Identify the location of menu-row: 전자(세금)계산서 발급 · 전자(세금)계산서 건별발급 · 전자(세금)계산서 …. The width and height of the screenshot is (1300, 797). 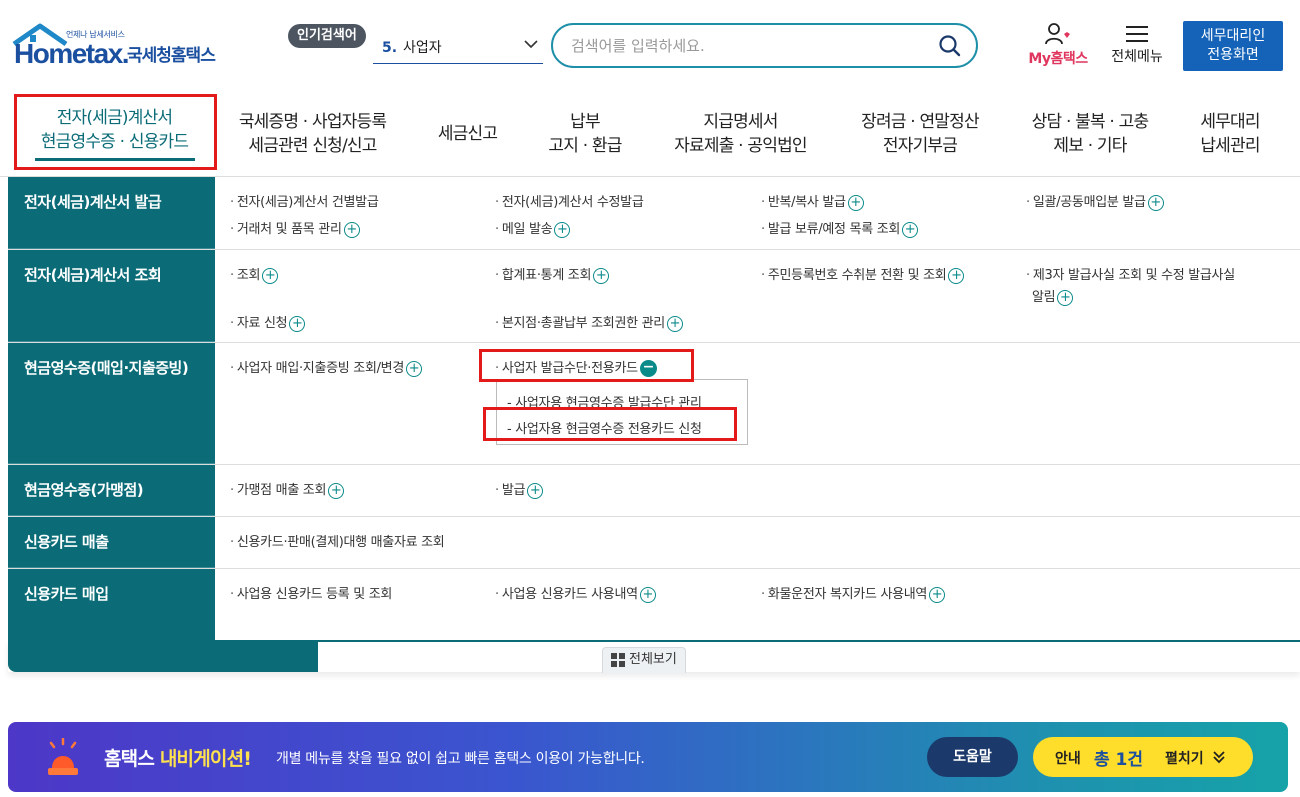
(654, 213).